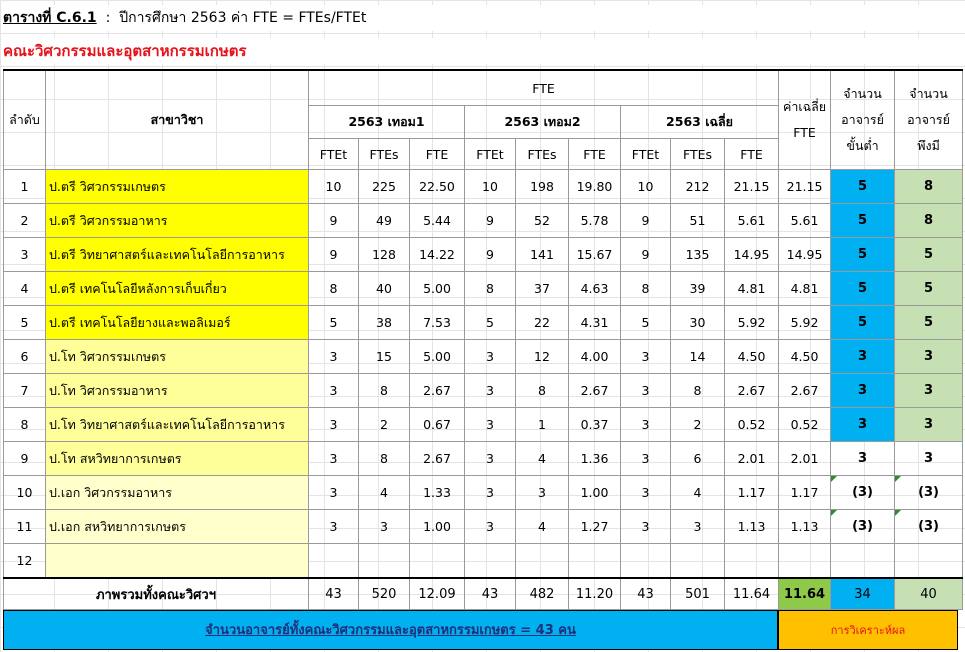 This screenshot has width=965, height=652. I want to click on row-t1-ftes: 15, so click(384, 356).